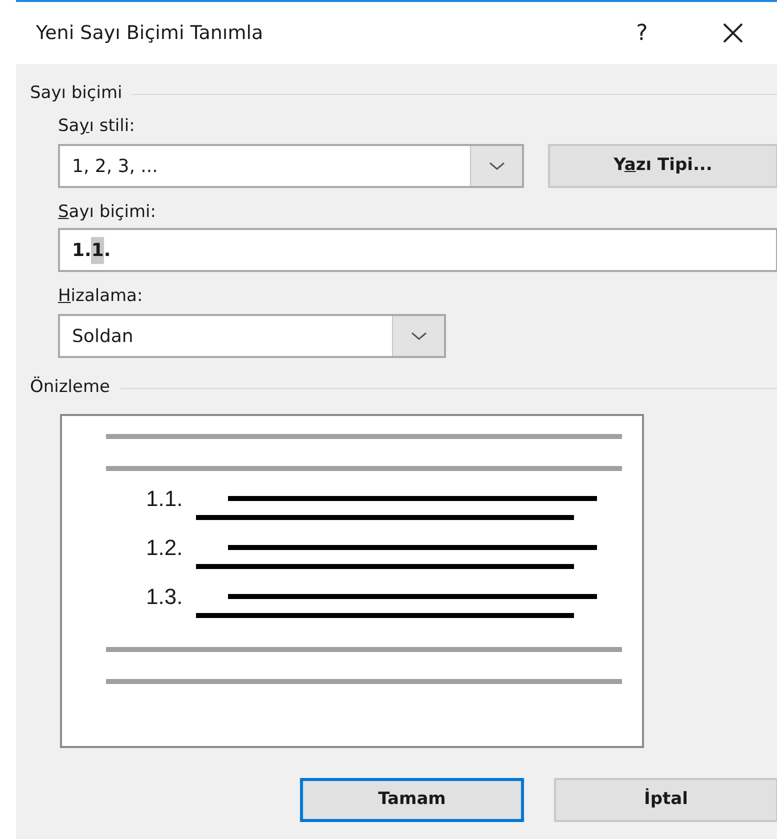  I want to click on help-button: ?, so click(642, 33).